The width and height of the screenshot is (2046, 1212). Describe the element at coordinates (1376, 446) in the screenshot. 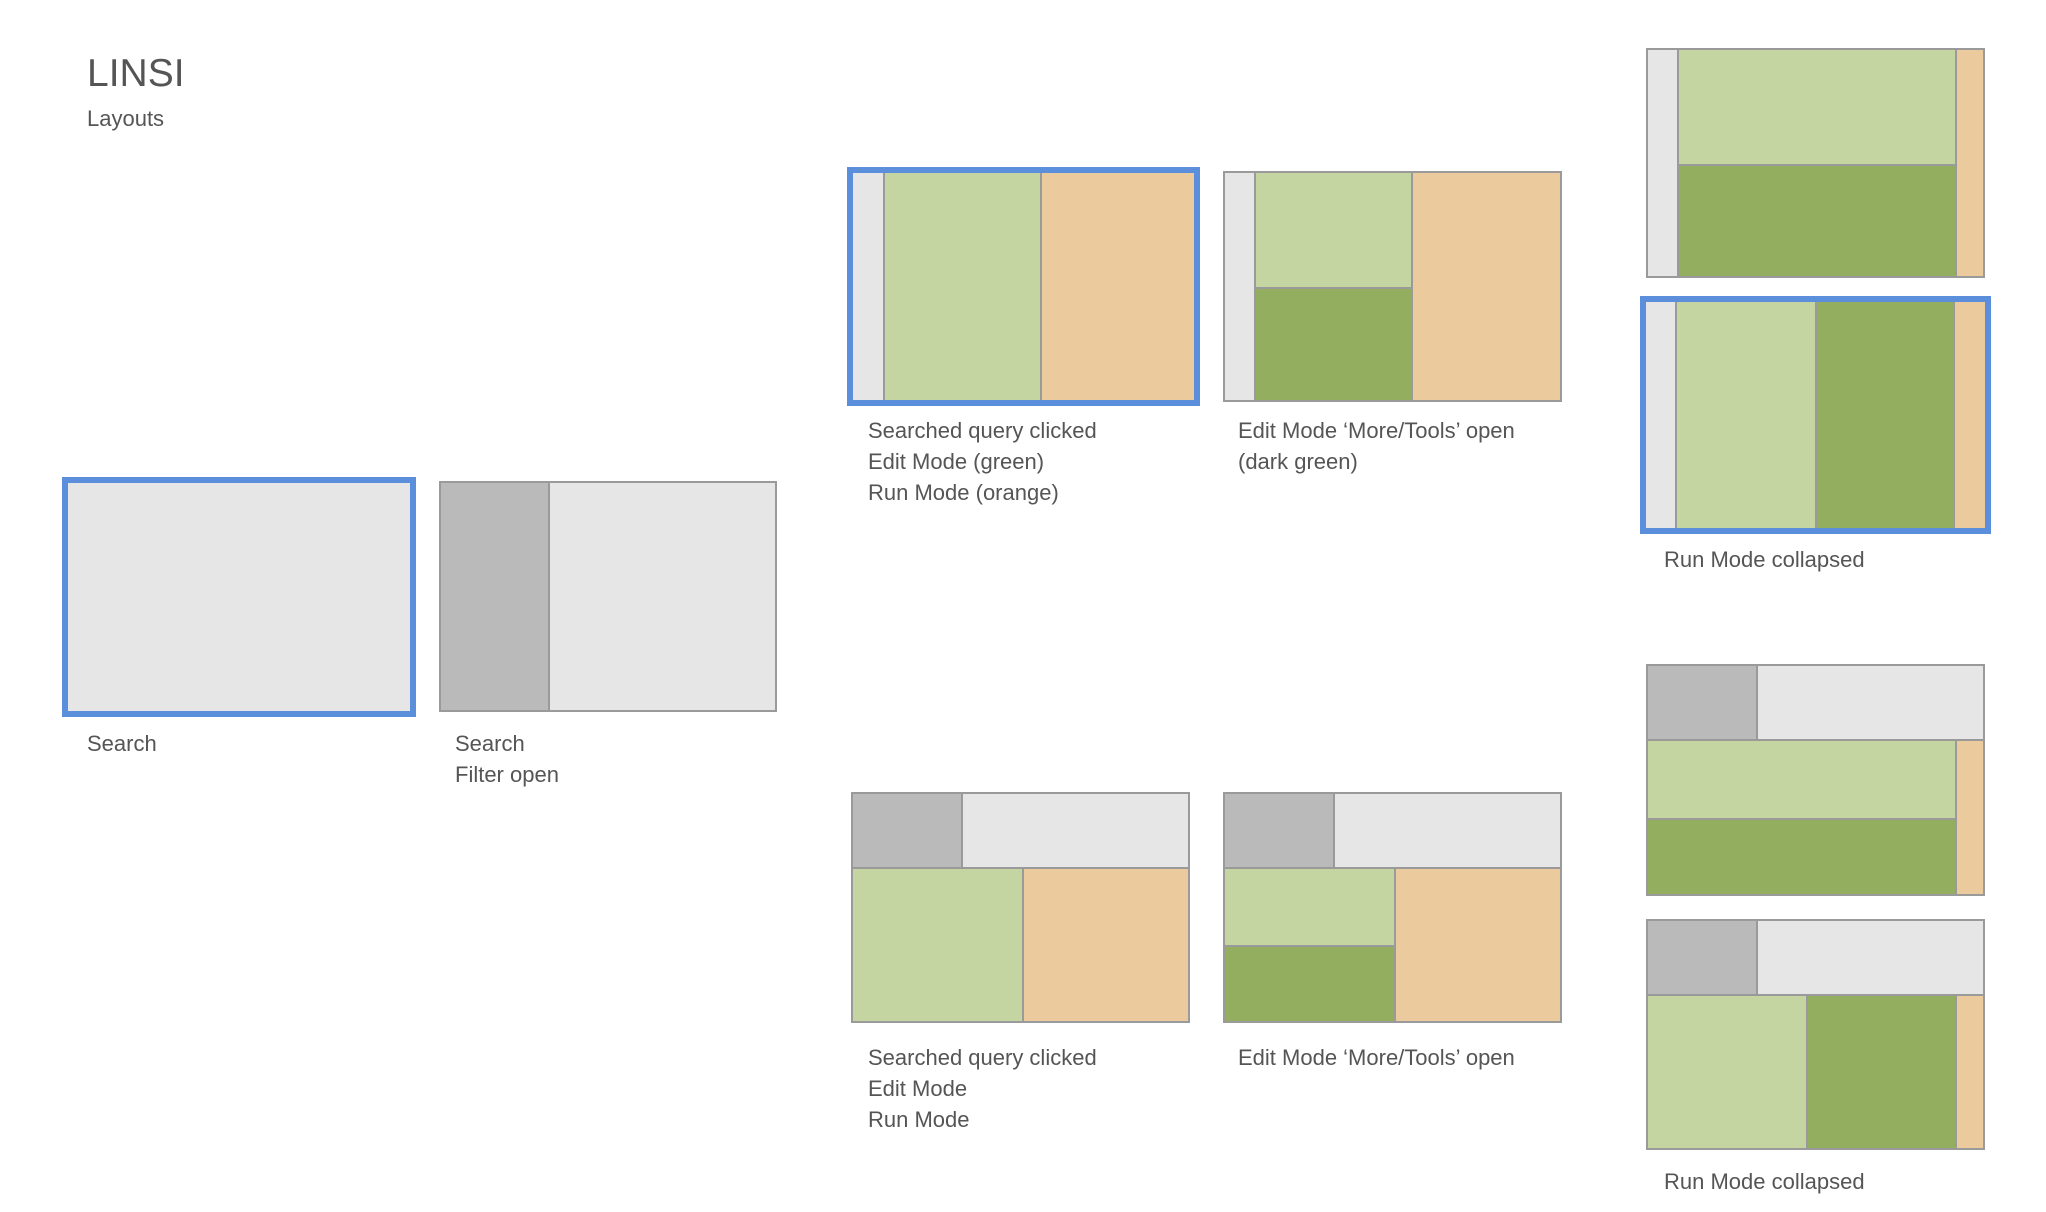

I see `caption-edit-more-tools: Edit Mode ‘More/Tools’ open (dark green)` at that location.